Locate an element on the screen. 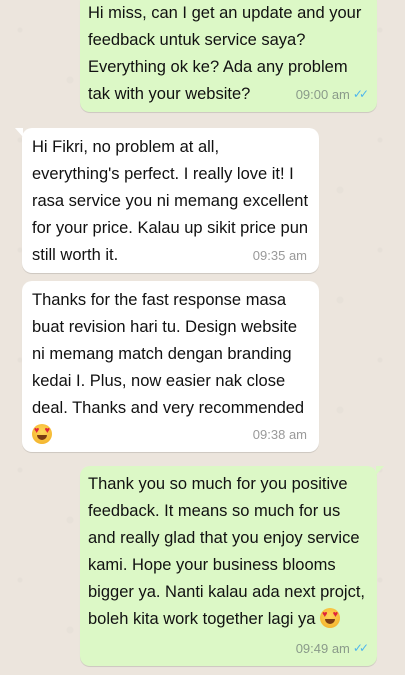 Image resolution: width=405 pixels, height=675 pixels. message-meta: 09:38 am is located at coordinates (280, 434).